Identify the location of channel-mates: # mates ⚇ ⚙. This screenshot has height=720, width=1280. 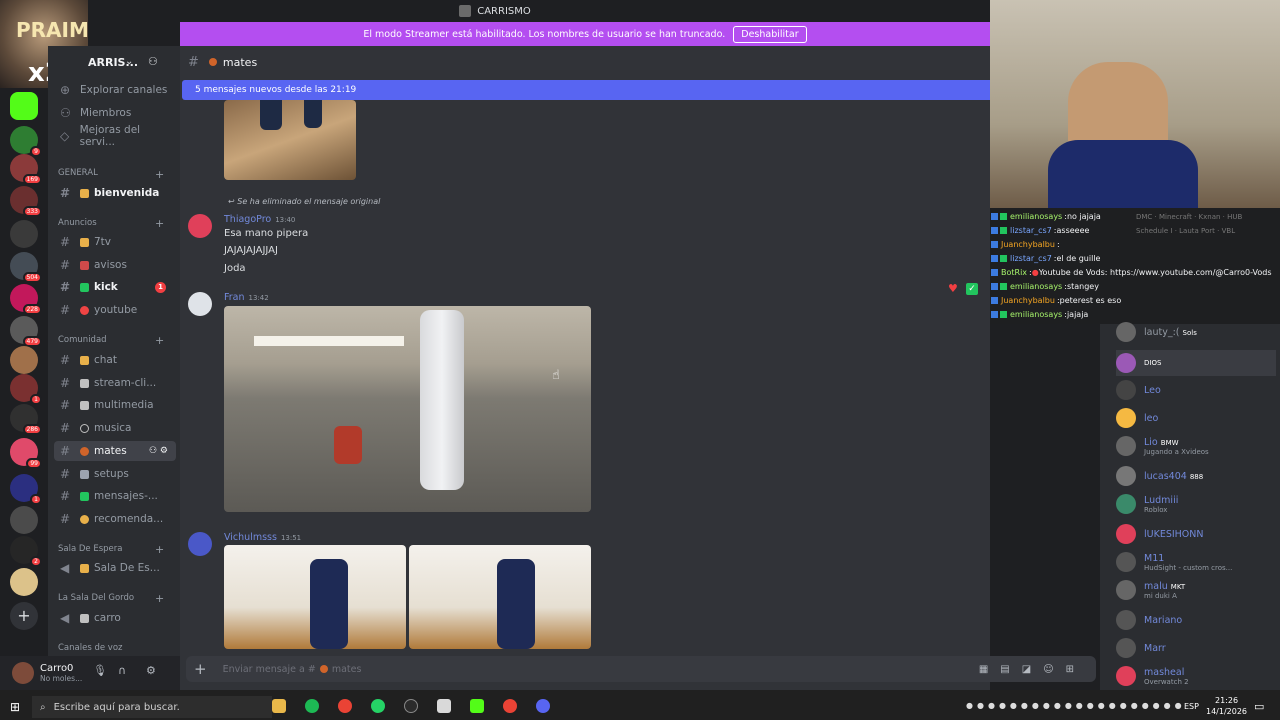
(115, 451).